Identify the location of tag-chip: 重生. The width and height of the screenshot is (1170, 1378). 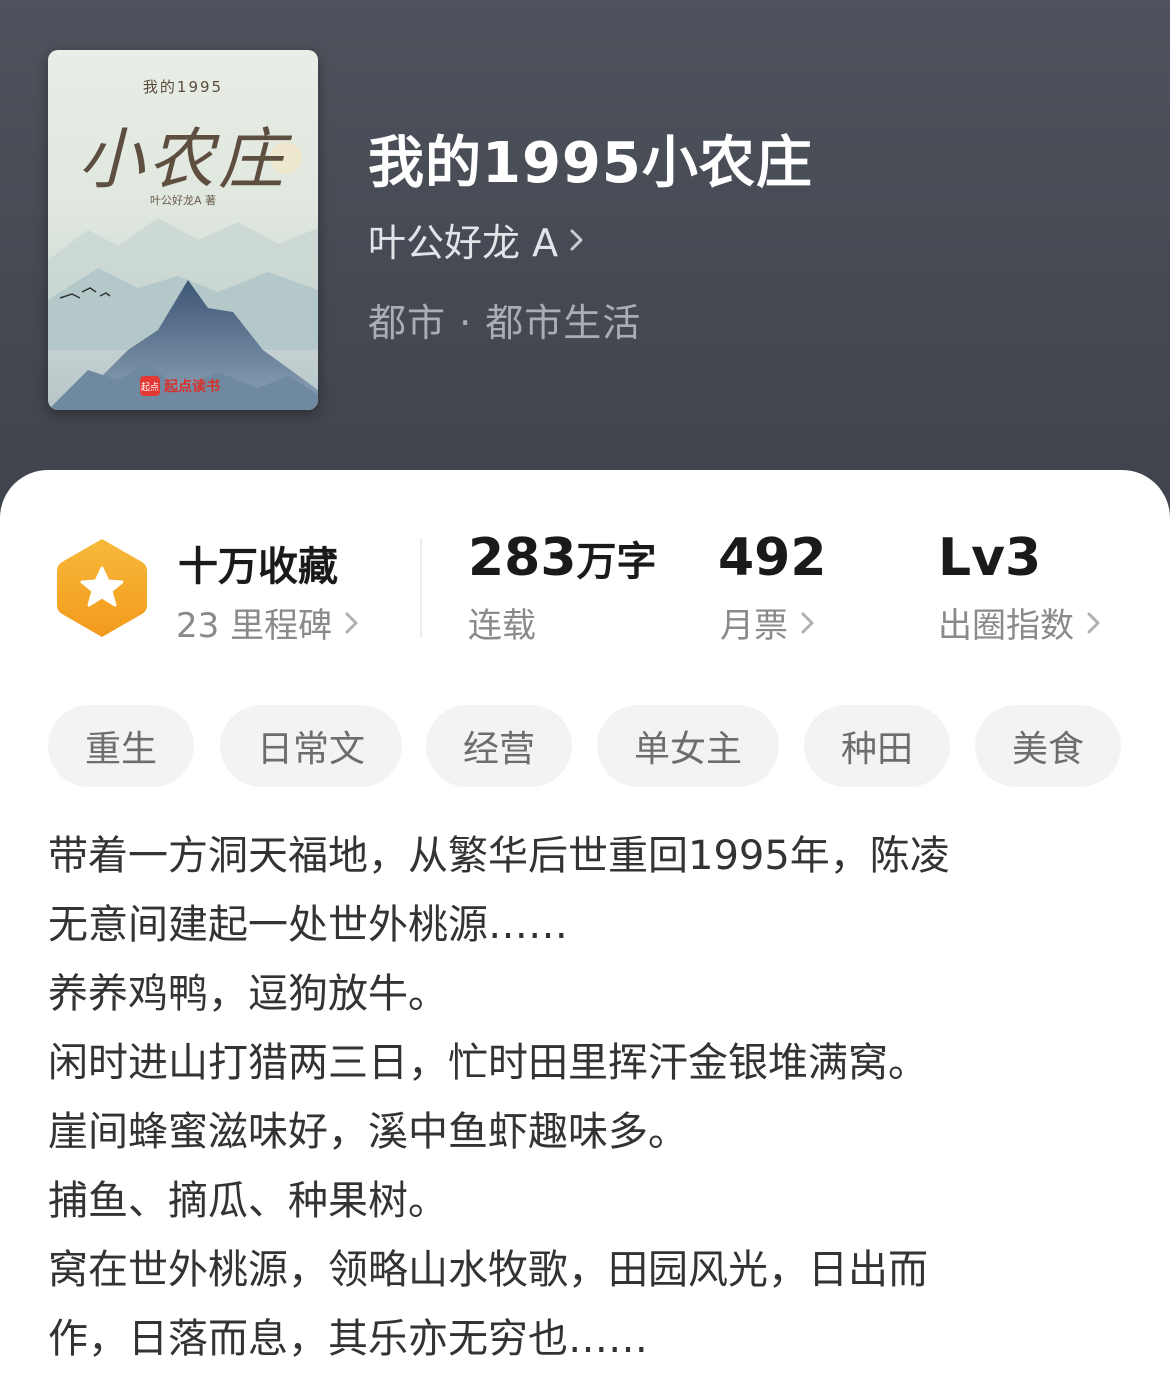
(121, 746).